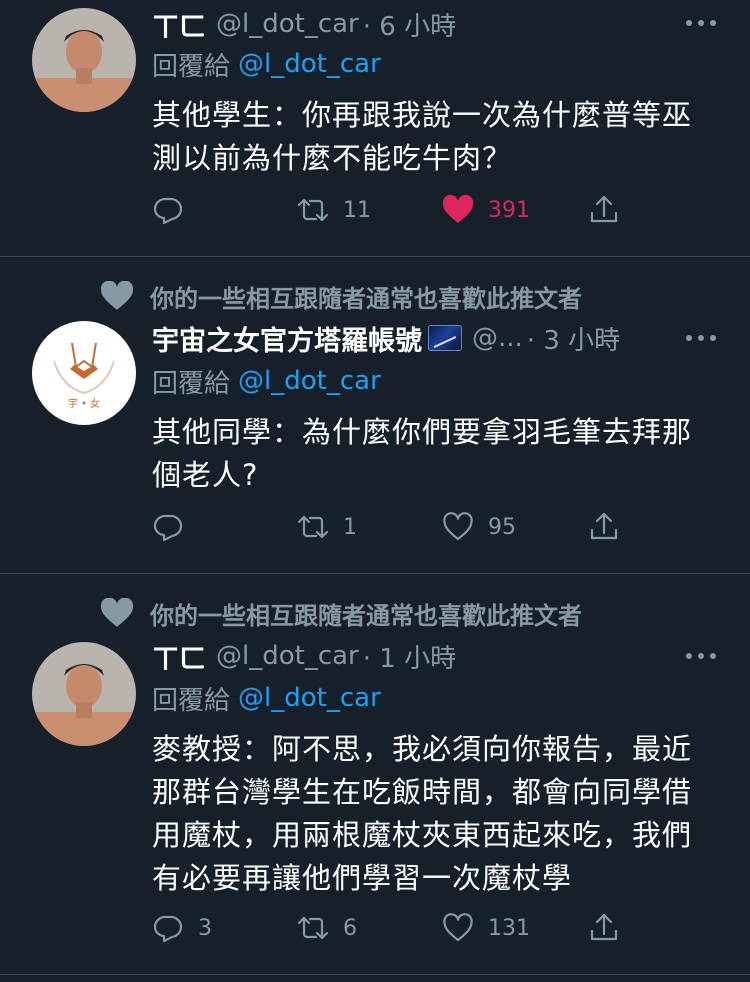 The height and width of the screenshot is (982, 750). Describe the element at coordinates (409, 656) in the screenshot. I see `timestamp: · 1 小時` at that location.